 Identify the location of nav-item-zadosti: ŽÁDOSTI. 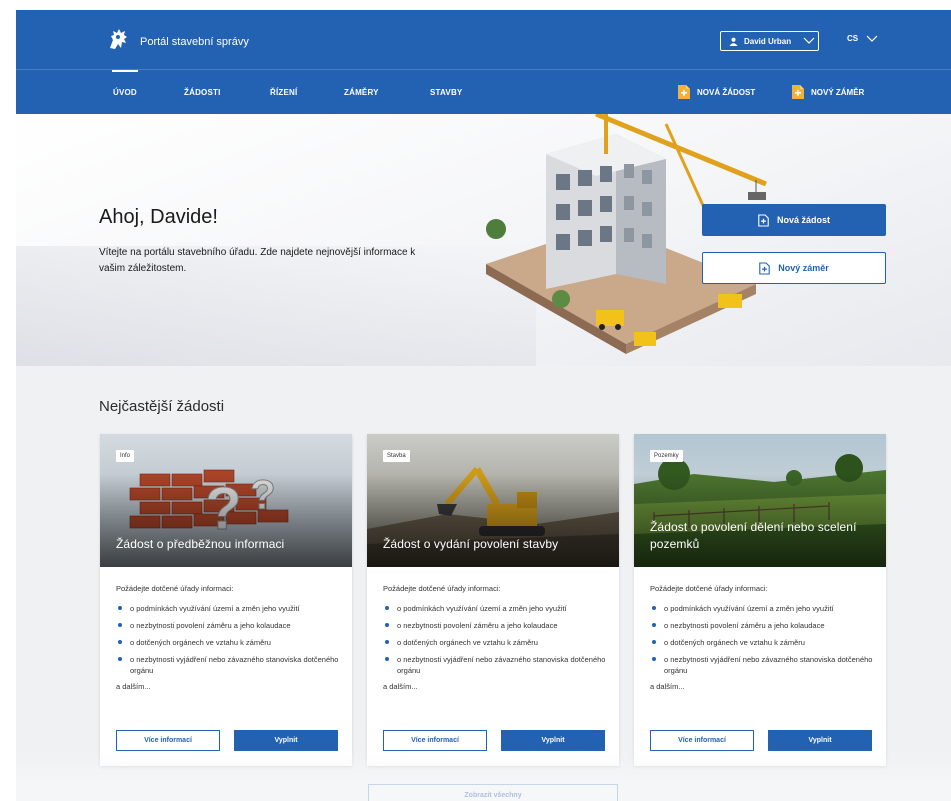
(202, 92).